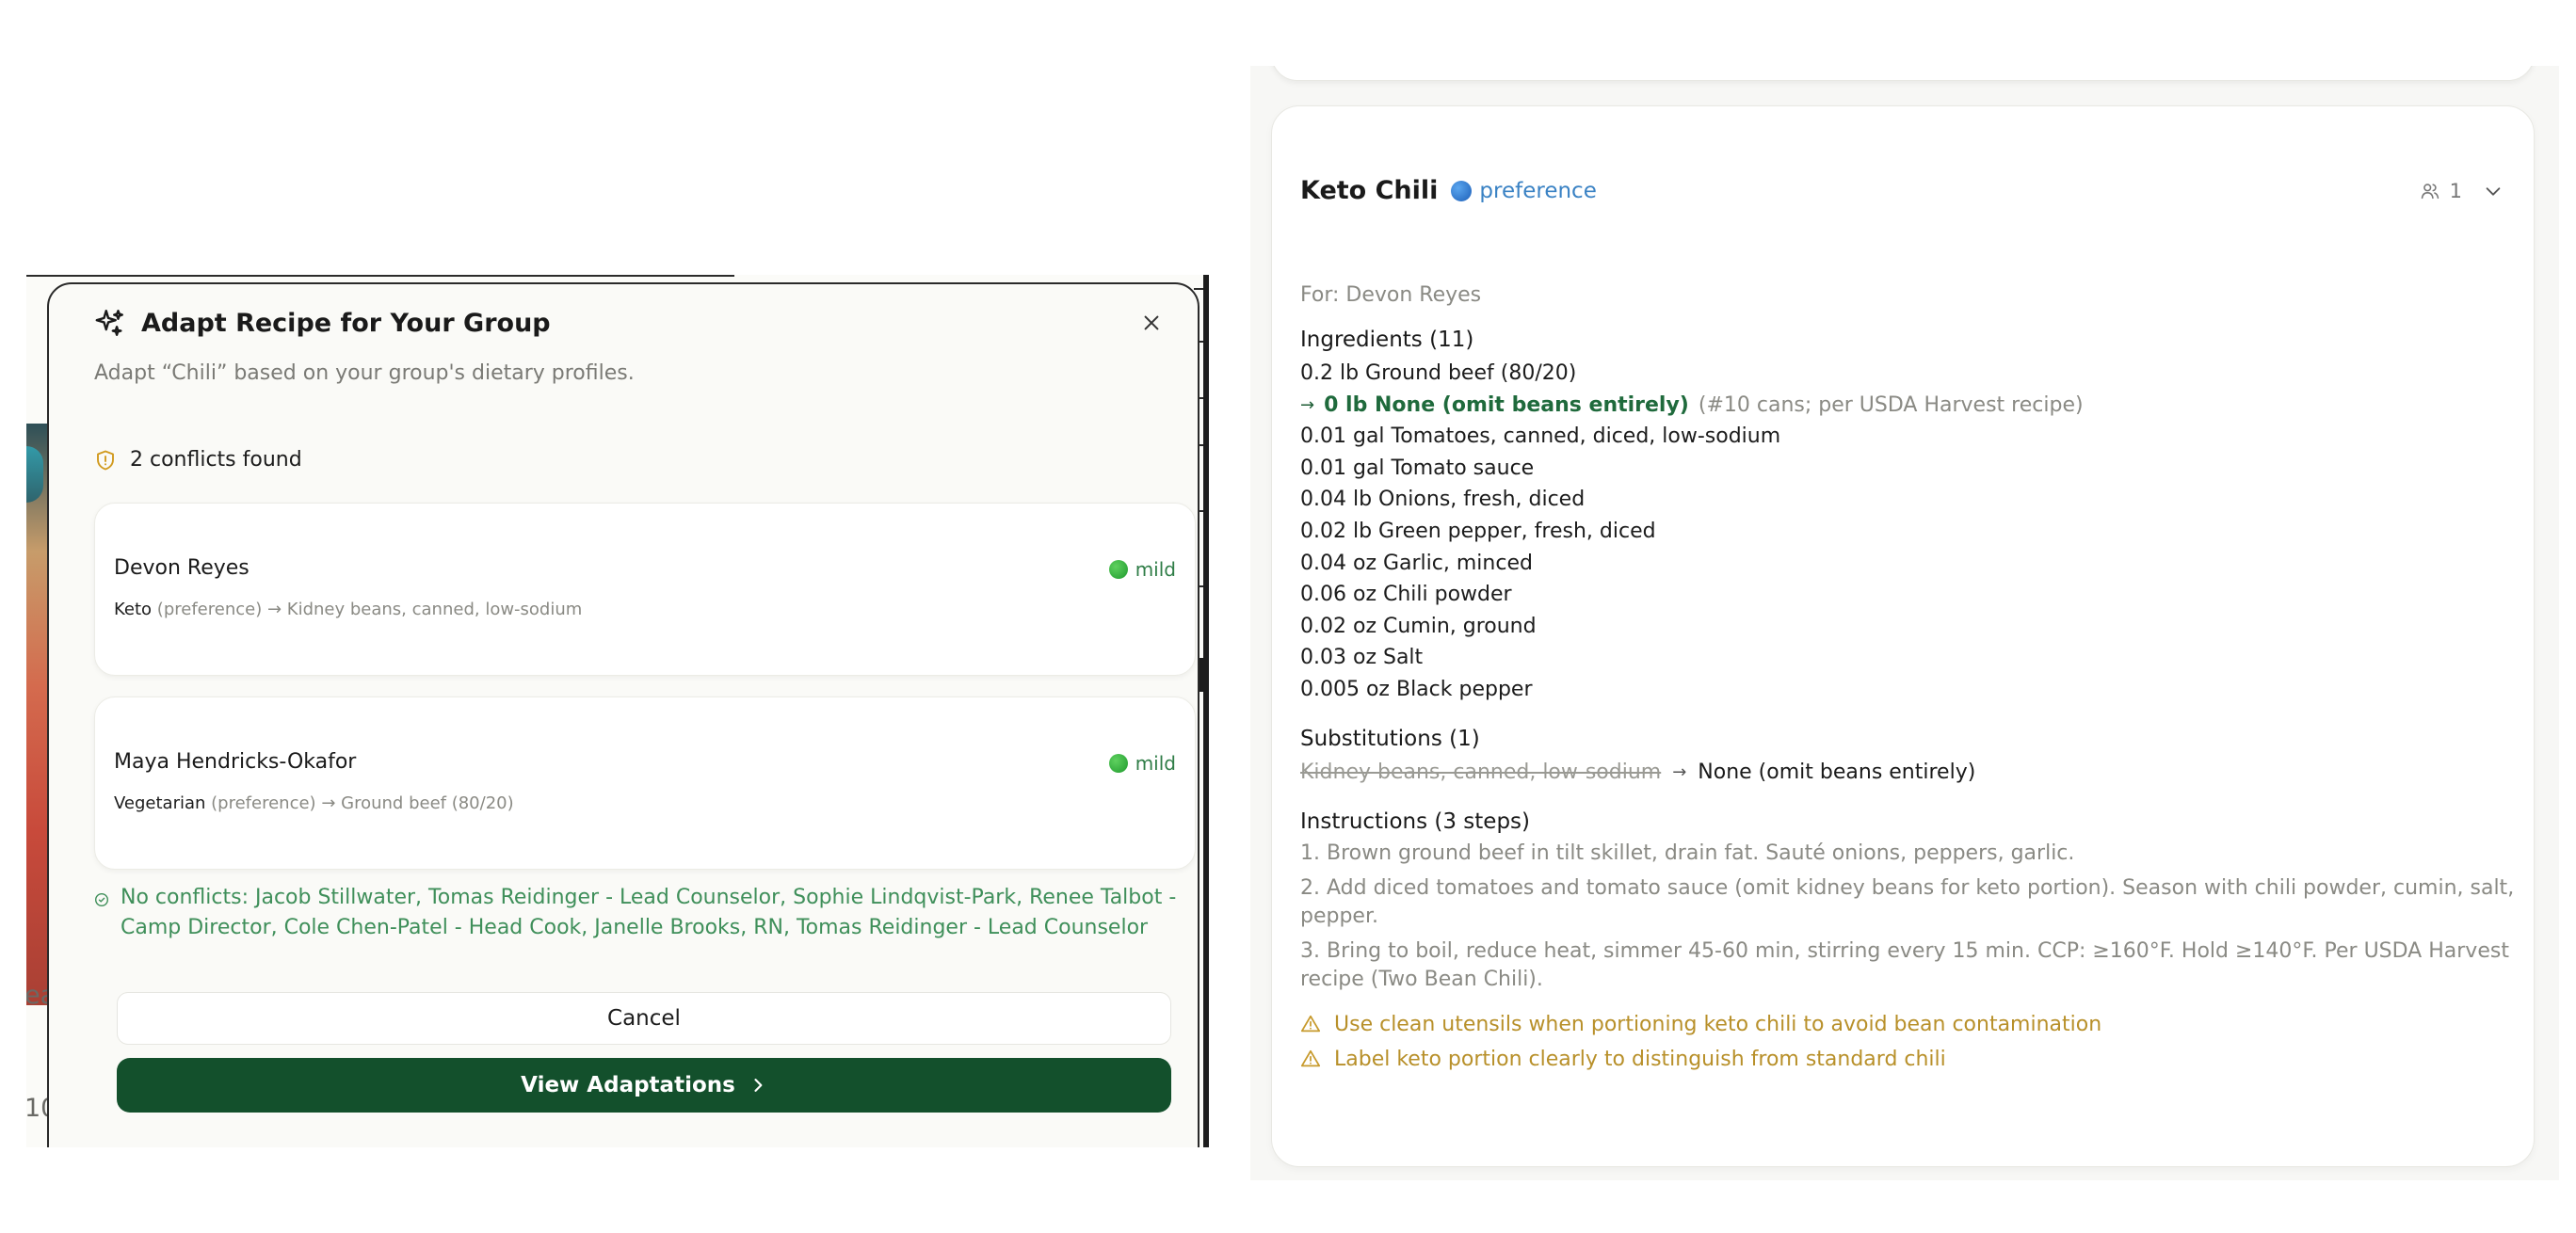 This screenshot has width=2576, height=1233. What do you see at coordinates (133, 610) in the screenshot?
I see `conflict-diet: Keto` at bounding box center [133, 610].